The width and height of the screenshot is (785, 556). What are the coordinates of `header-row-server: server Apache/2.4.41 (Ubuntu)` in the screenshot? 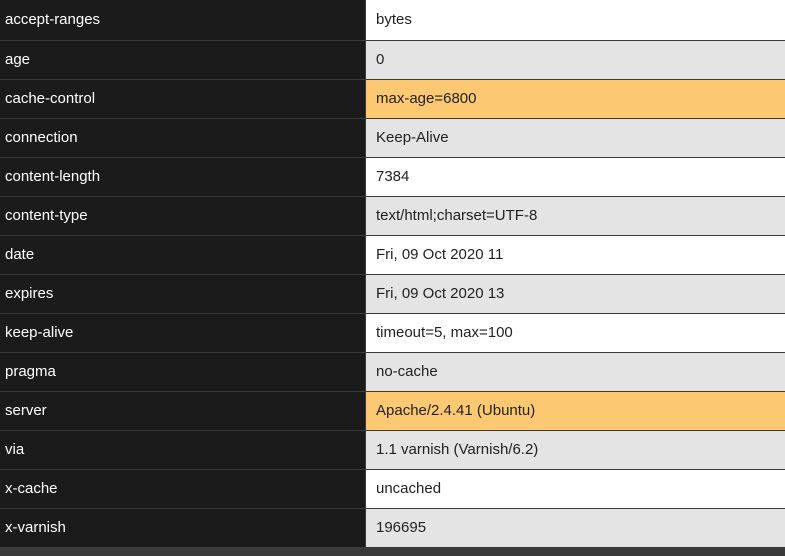 It's located at (392, 411).